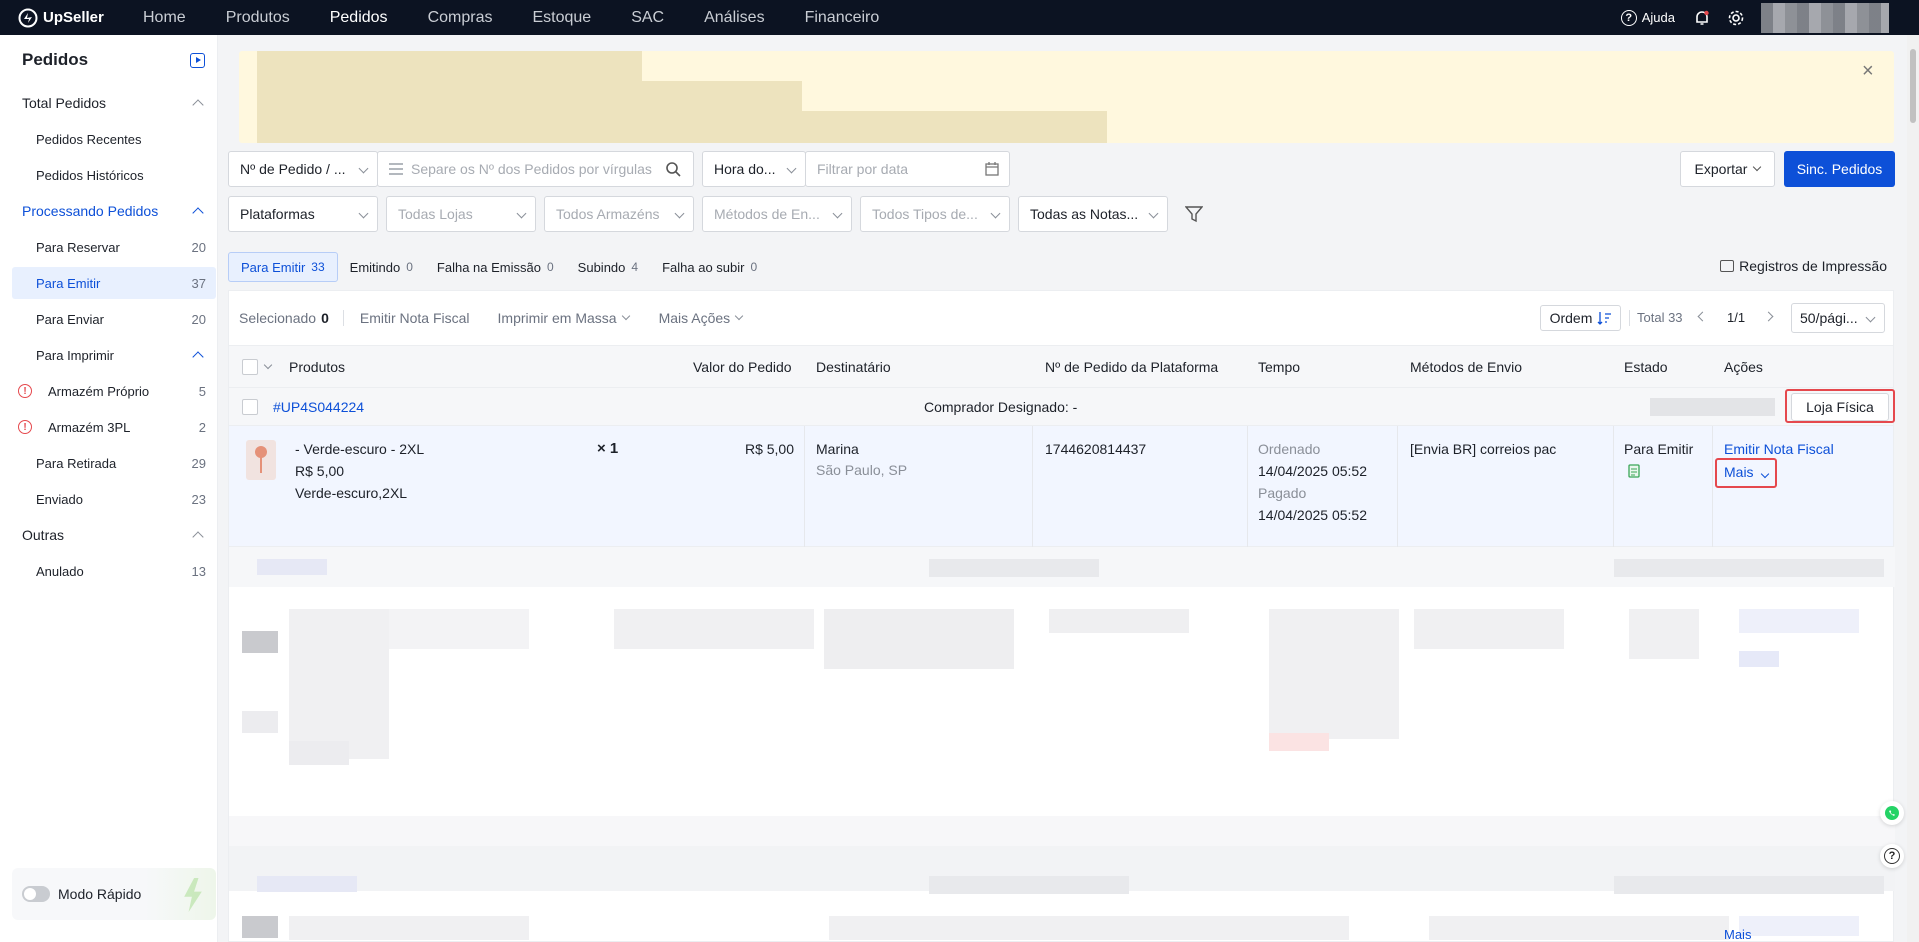 Image resolution: width=1919 pixels, height=942 pixels. I want to click on select-value: Plataformas, so click(277, 214).